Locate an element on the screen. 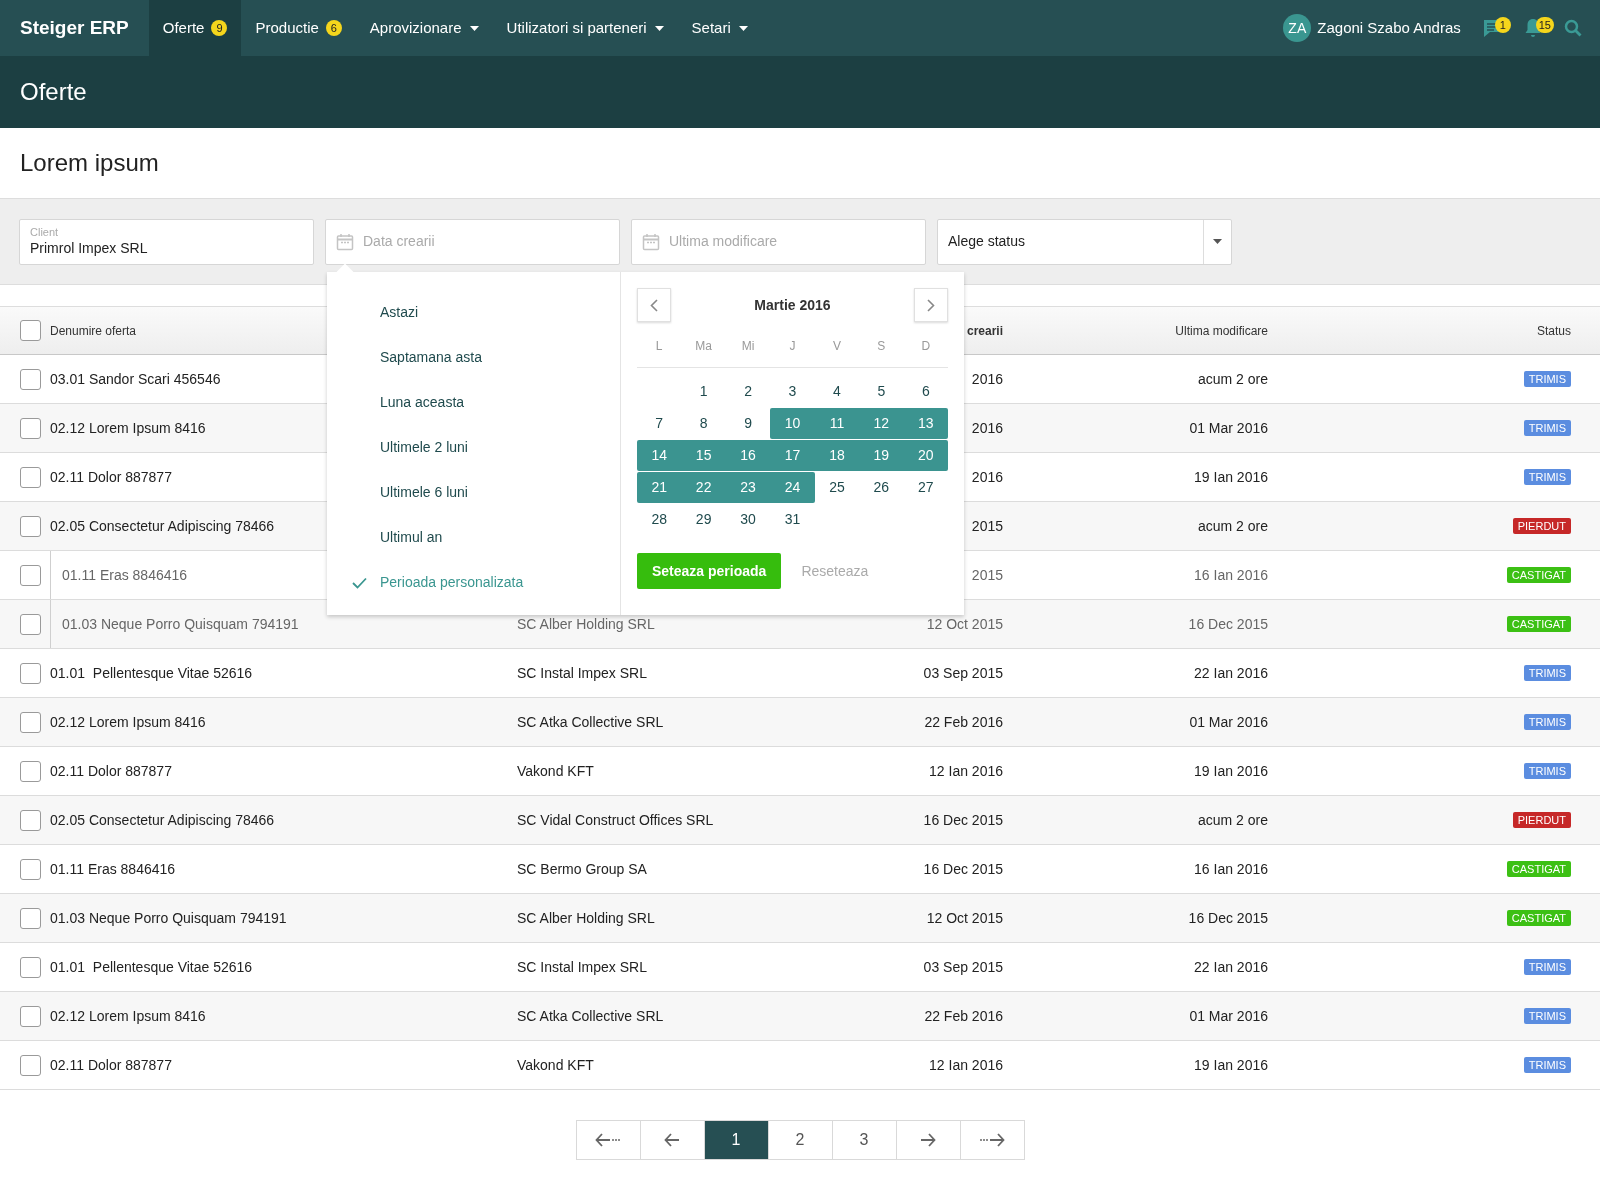 Image resolution: width=1600 pixels, height=1200 pixels. user-name: Zagoni Szabo Andras is located at coordinates (1389, 28).